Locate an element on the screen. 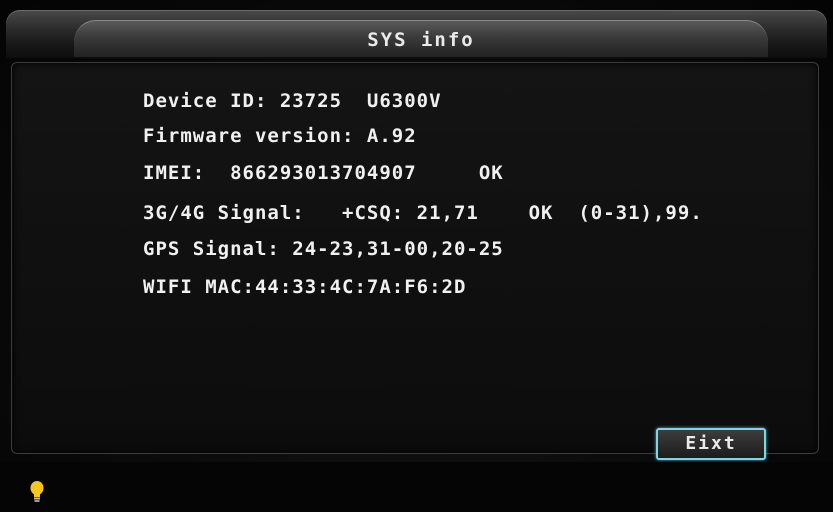 The width and height of the screenshot is (833, 512). exit-button: Eixt is located at coordinates (711, 444).